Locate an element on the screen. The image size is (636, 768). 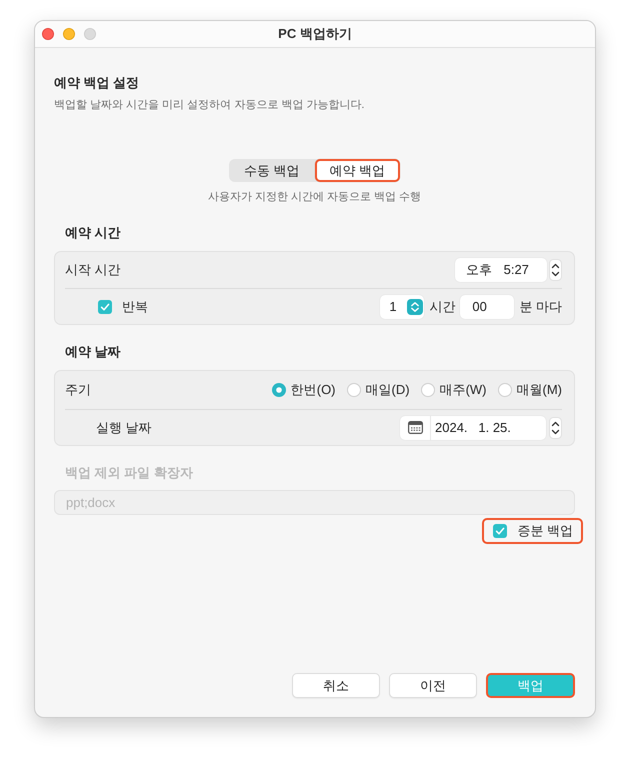
field-label: 주기 is located at coordinates (78, 390).